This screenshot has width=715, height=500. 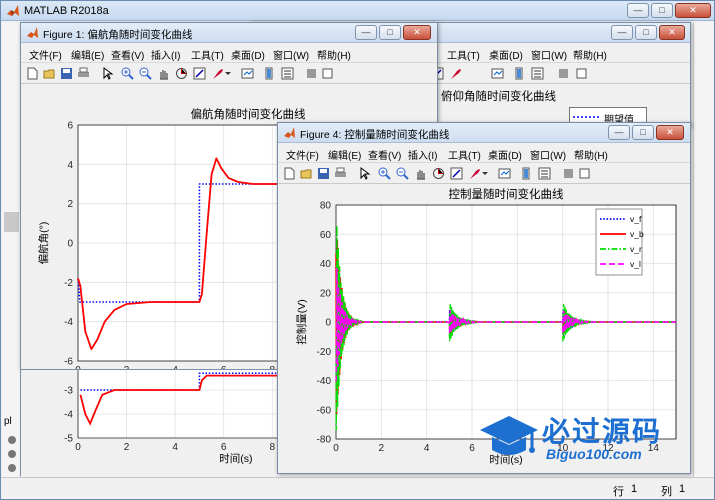 I want to click on lower-x-tick-label: 6, so click(x=224, y=447).